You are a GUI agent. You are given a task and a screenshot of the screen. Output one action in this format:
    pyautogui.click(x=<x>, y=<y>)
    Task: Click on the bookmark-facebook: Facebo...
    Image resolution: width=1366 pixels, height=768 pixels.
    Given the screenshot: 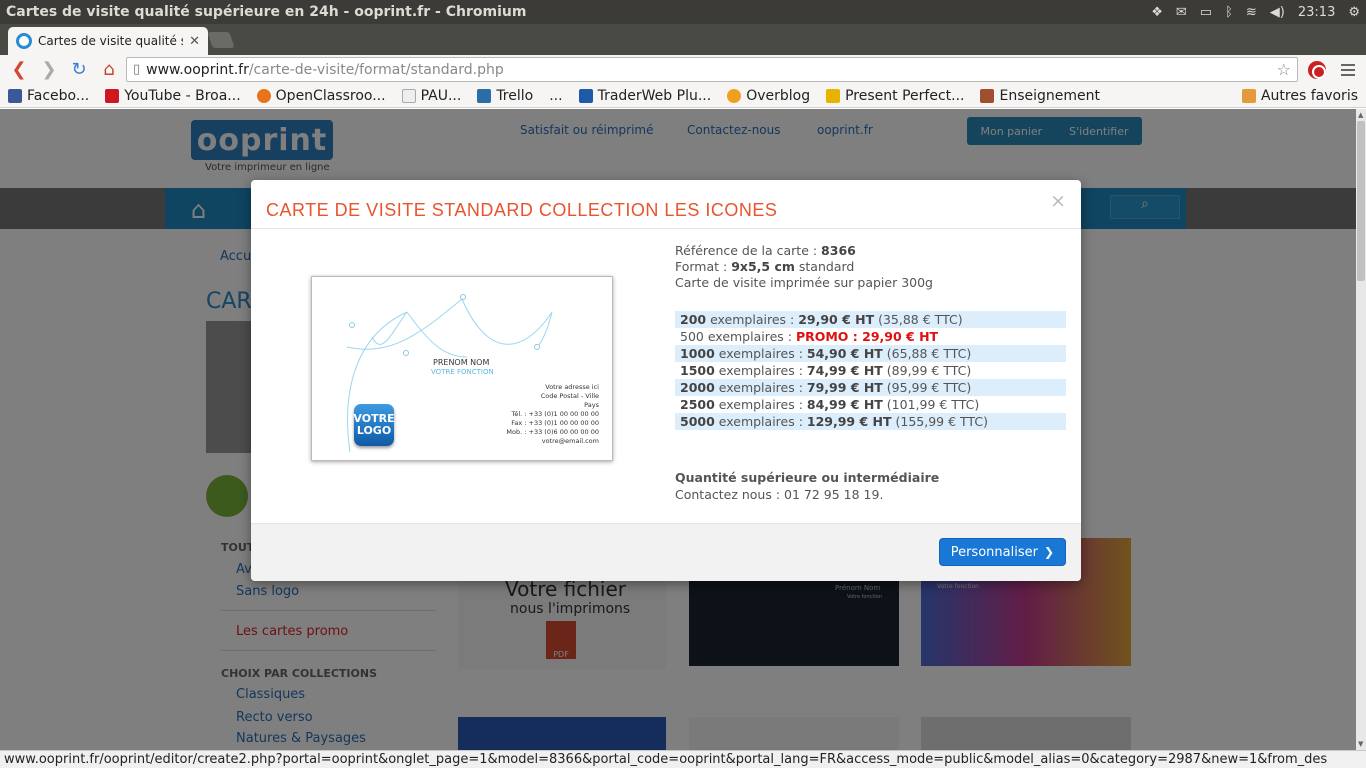 What is the action you would take?
    pyautogui.click(x=48, y=96)
    